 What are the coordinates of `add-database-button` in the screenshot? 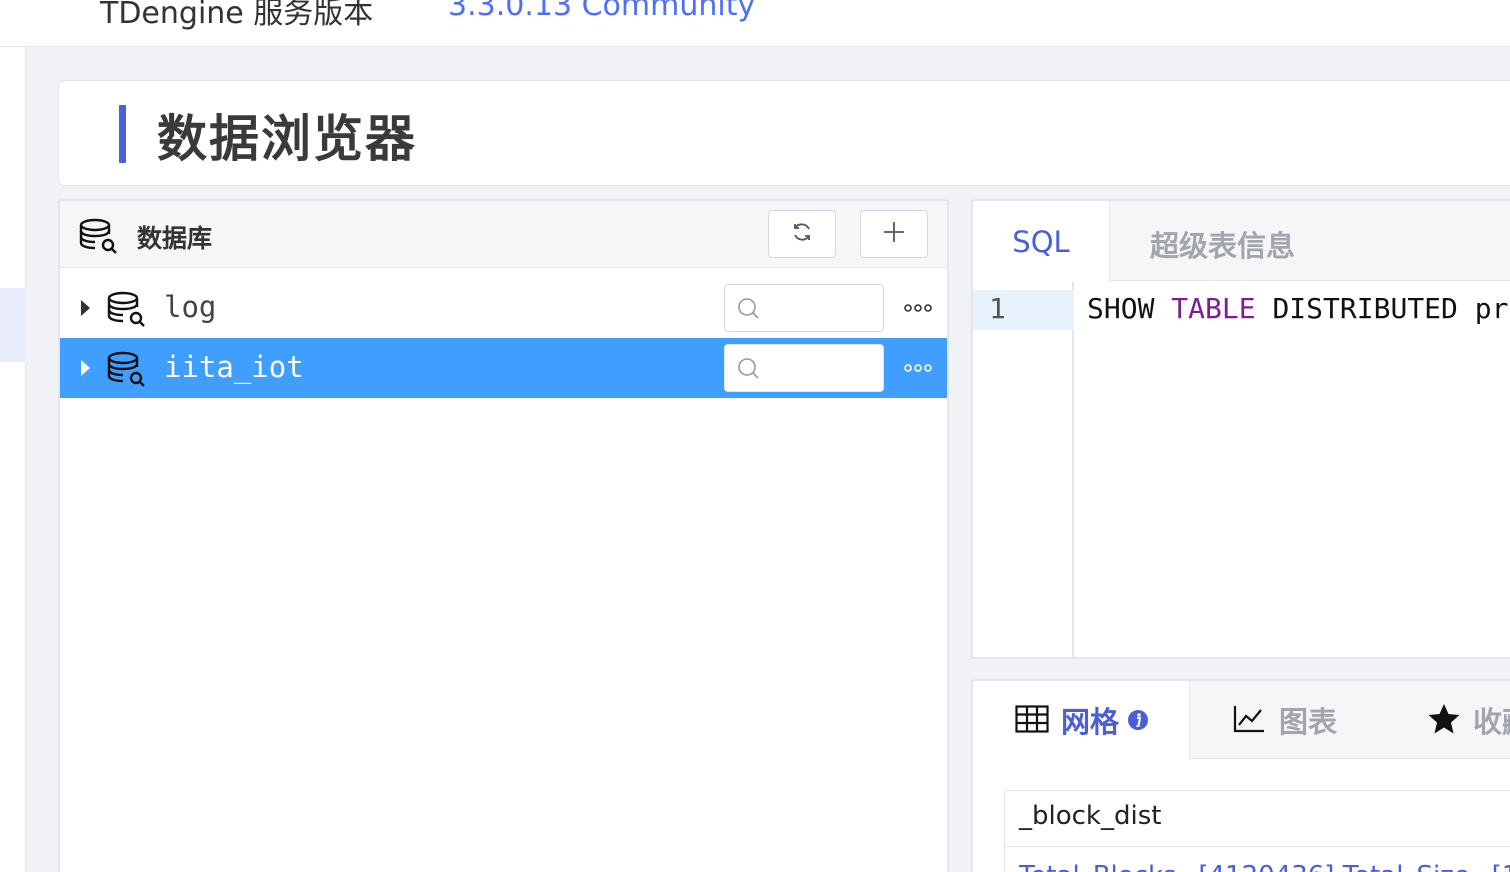 It's located at (894, 234).